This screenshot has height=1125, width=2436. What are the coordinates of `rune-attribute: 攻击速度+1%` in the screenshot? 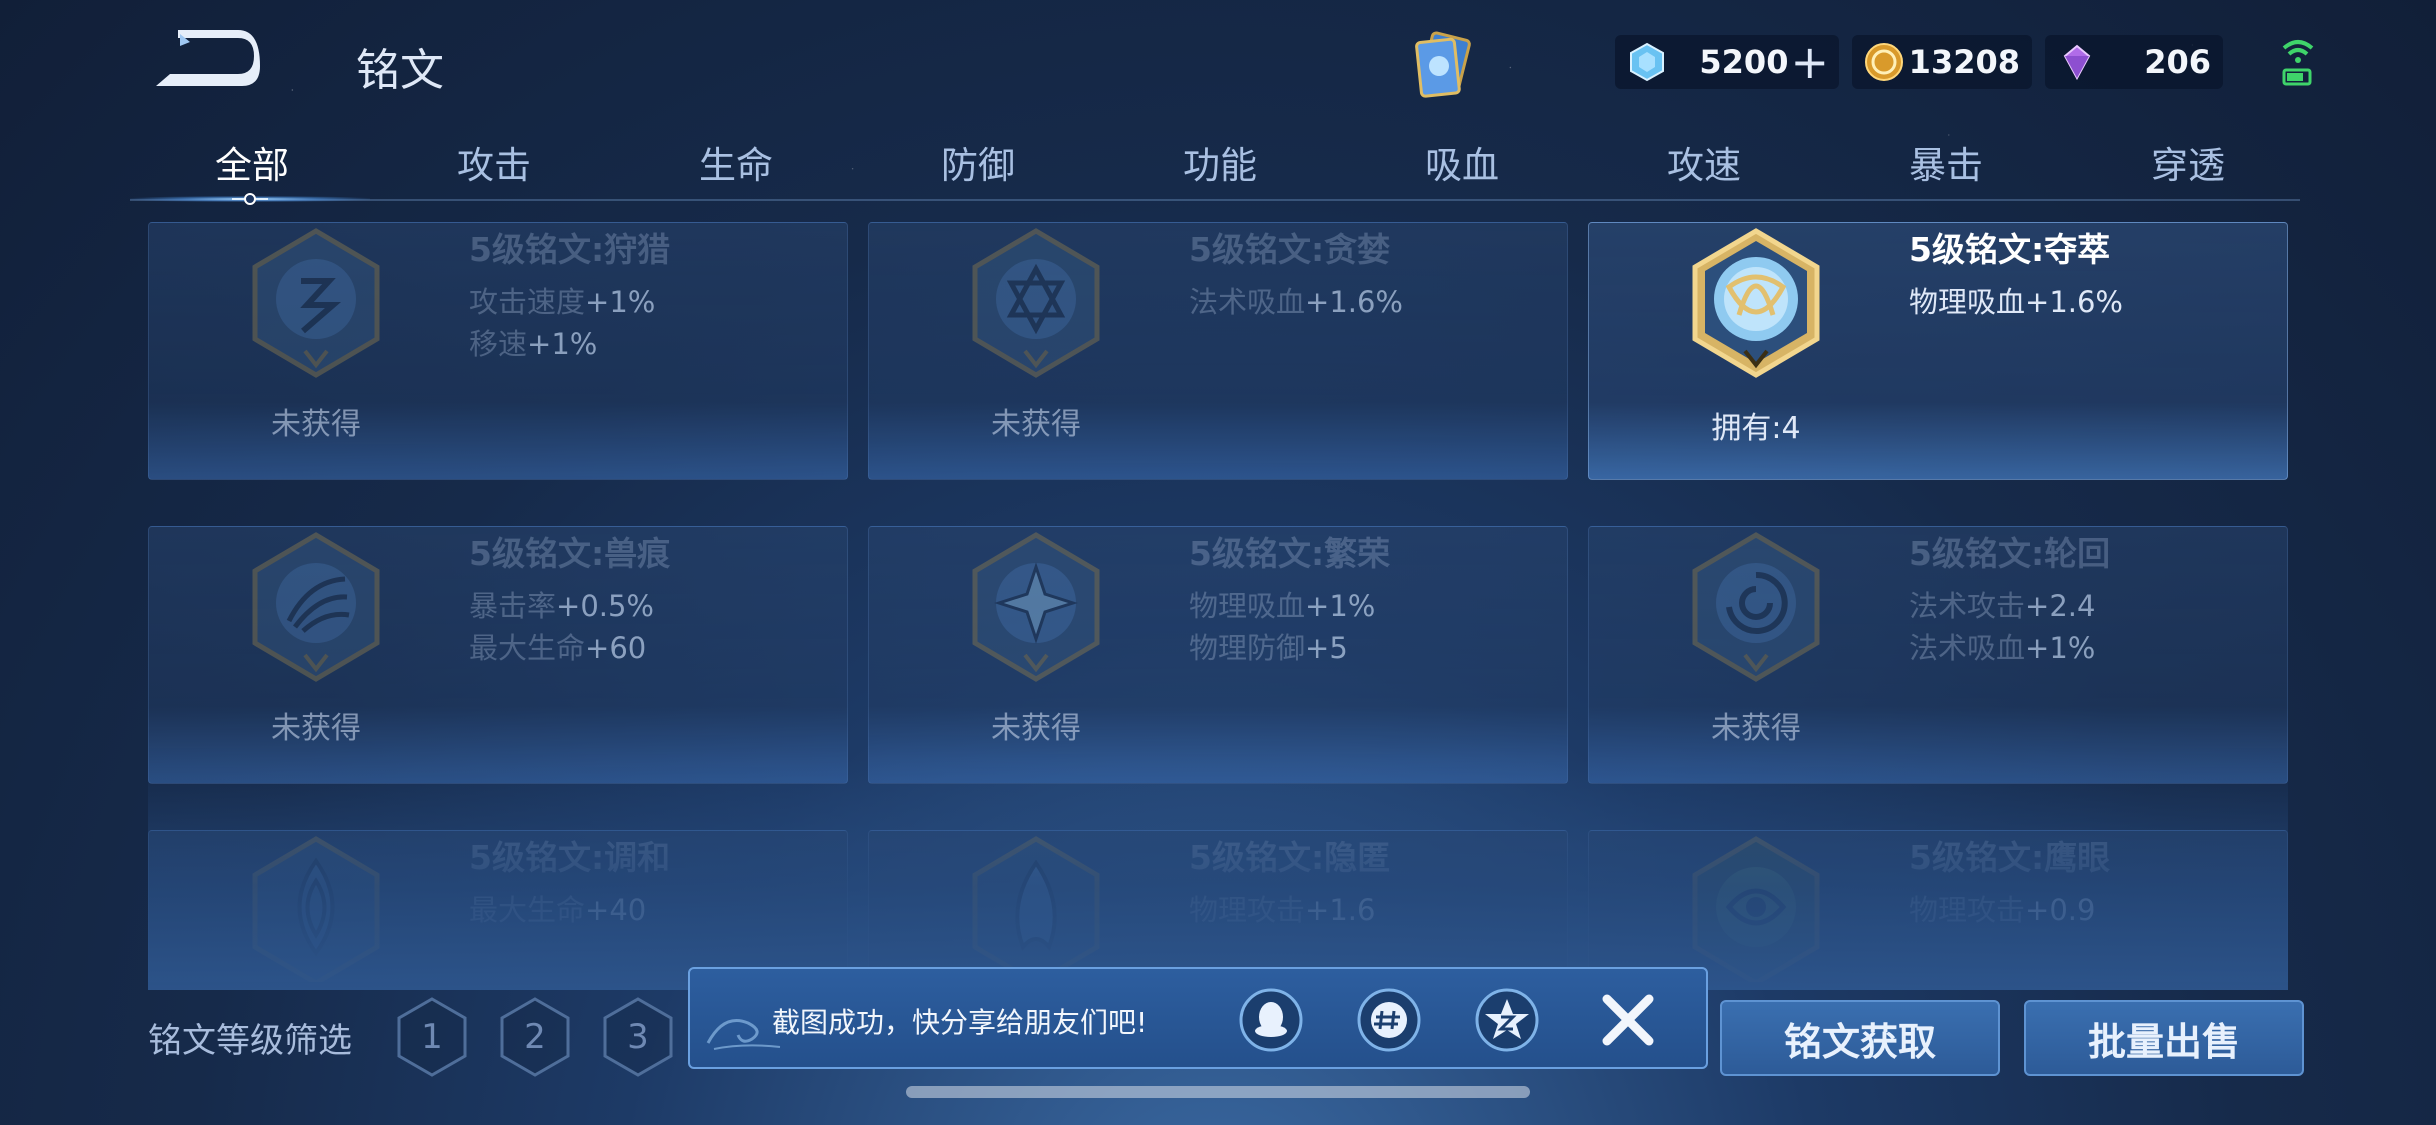 It's located at (562, 300).